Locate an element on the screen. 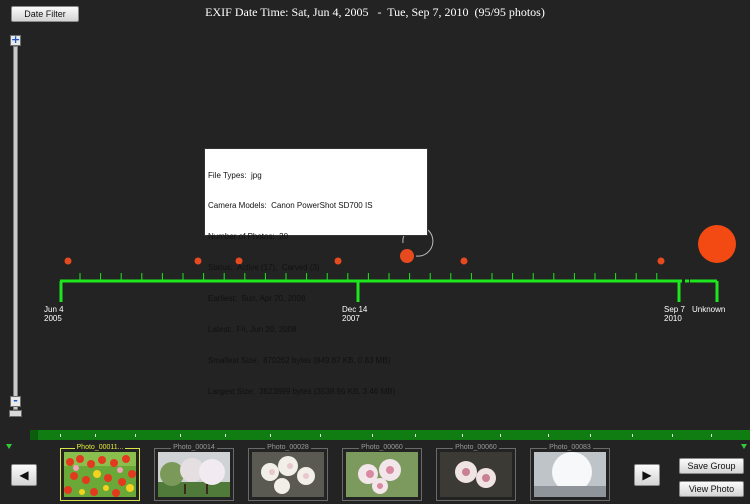 This screenshot has height=504, width=750. tooltip-line: File Types: jpg is located at coordinates (235, 175).